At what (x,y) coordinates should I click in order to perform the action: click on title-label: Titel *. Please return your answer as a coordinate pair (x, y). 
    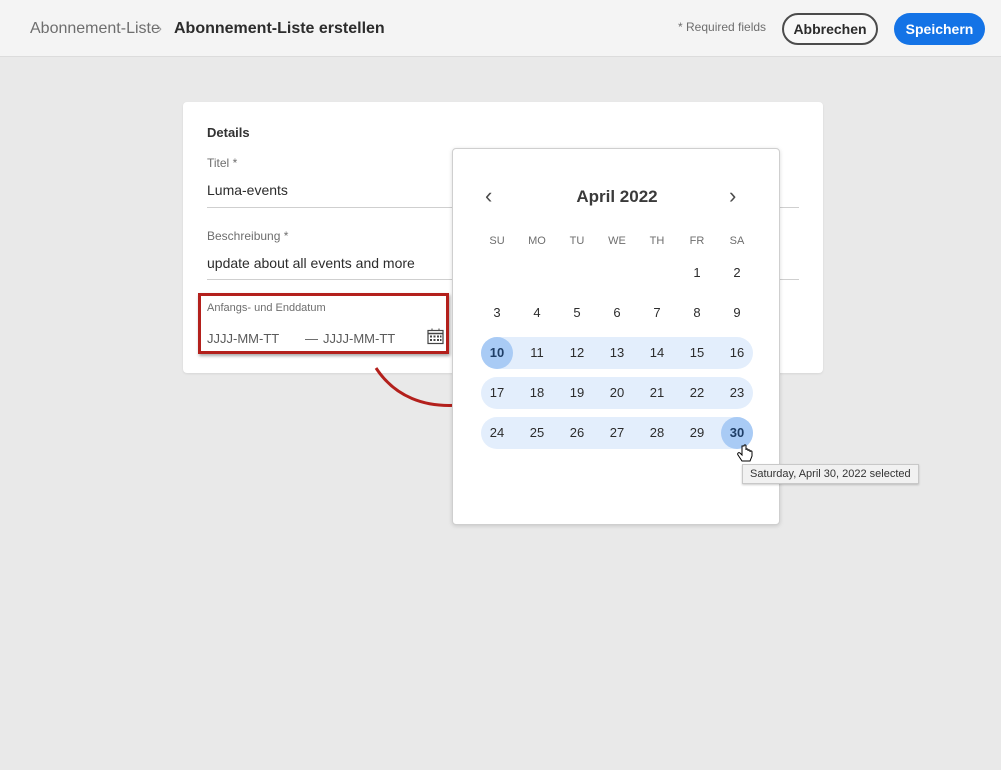
    Looking at the image, I should click on (222, 163).